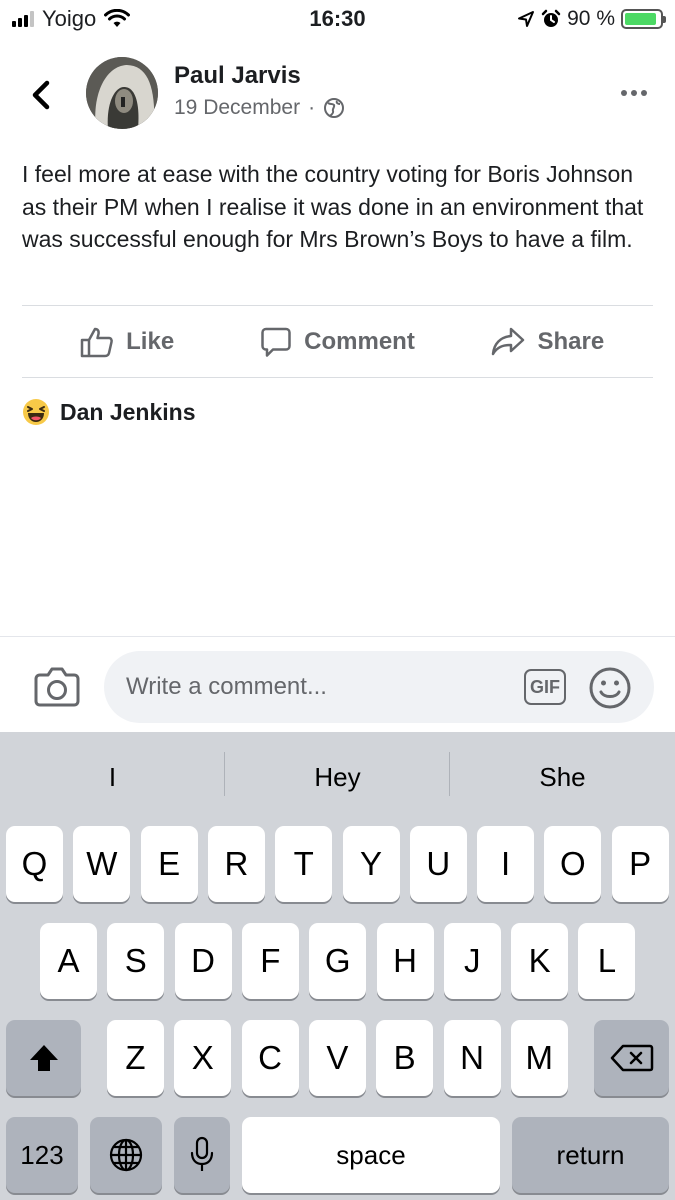  Describe the element at coordinates (337, 377) in the screenshot. I see `divider` at that location.